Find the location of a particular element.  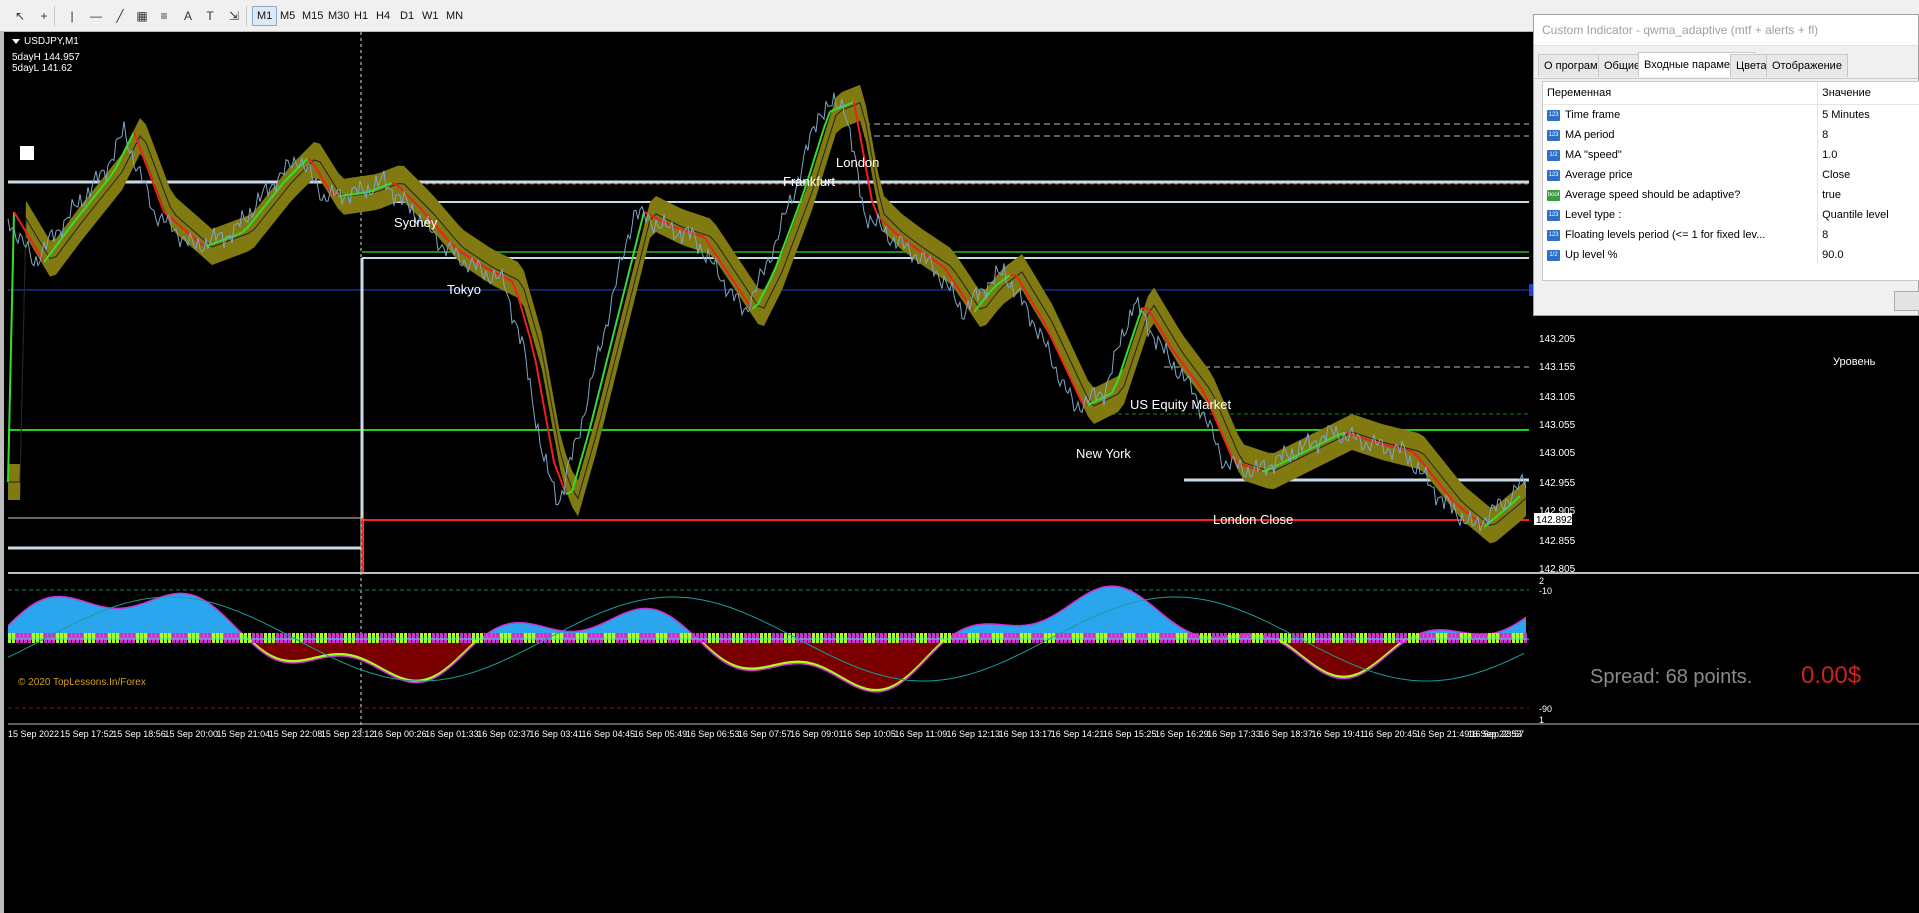

crosshair-icon: + is located at coordinates (44, 16).